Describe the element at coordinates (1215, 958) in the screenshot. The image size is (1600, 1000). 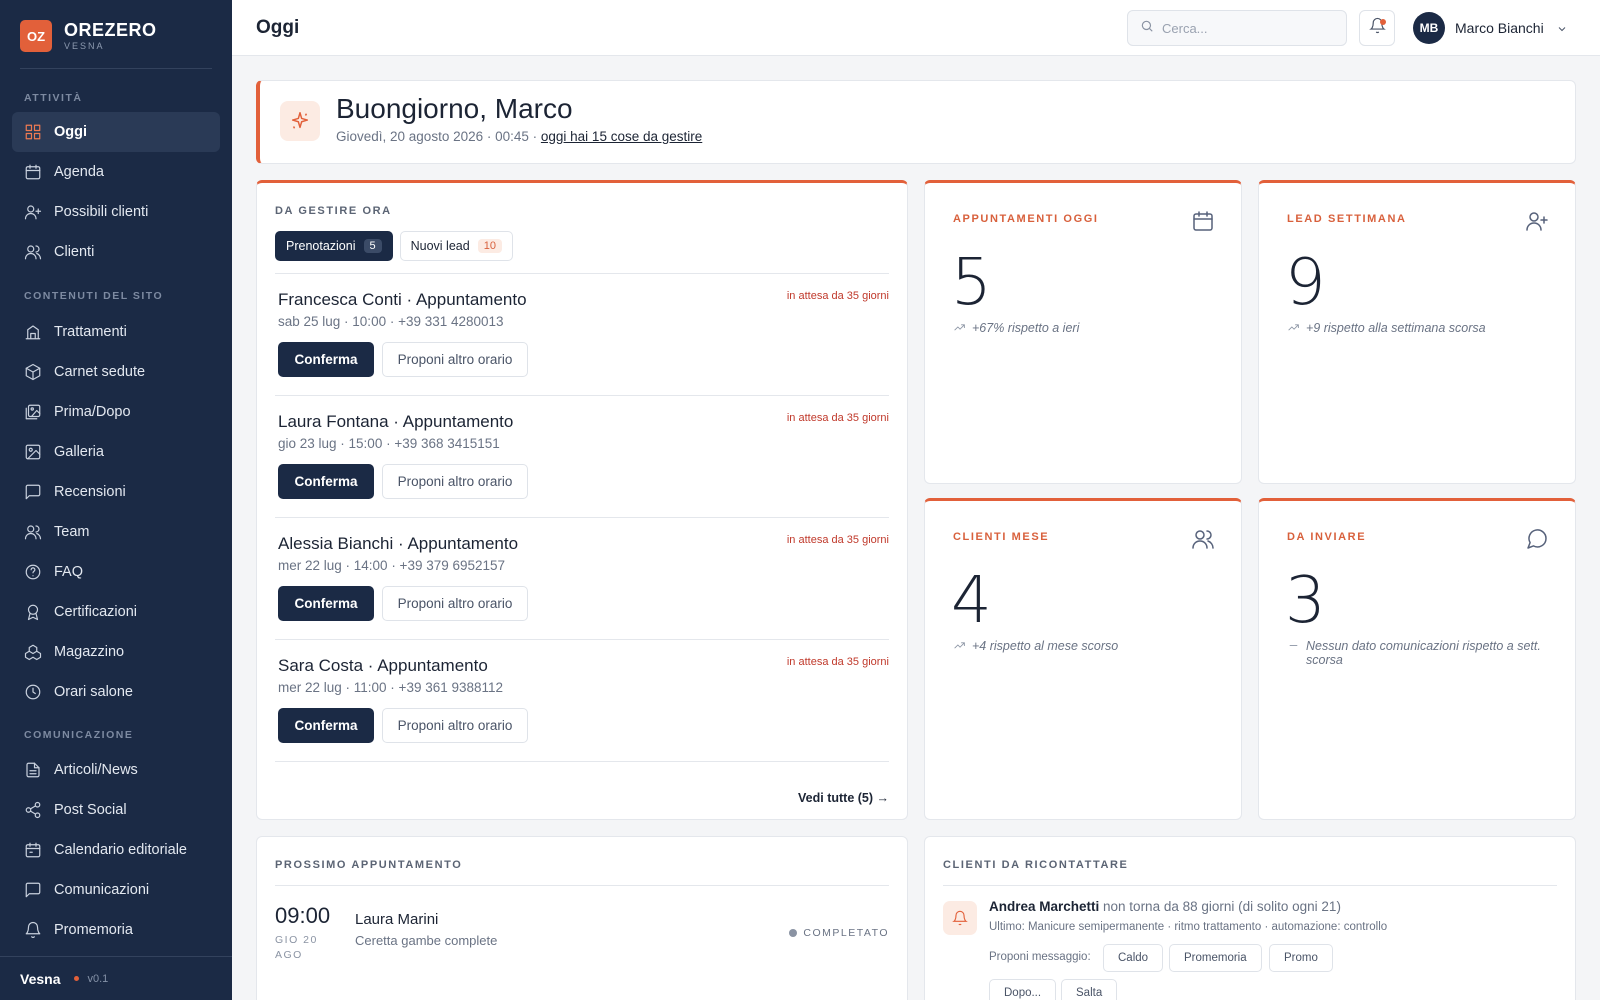
I see `message-chip-promemoria: Promemoria` at that location.